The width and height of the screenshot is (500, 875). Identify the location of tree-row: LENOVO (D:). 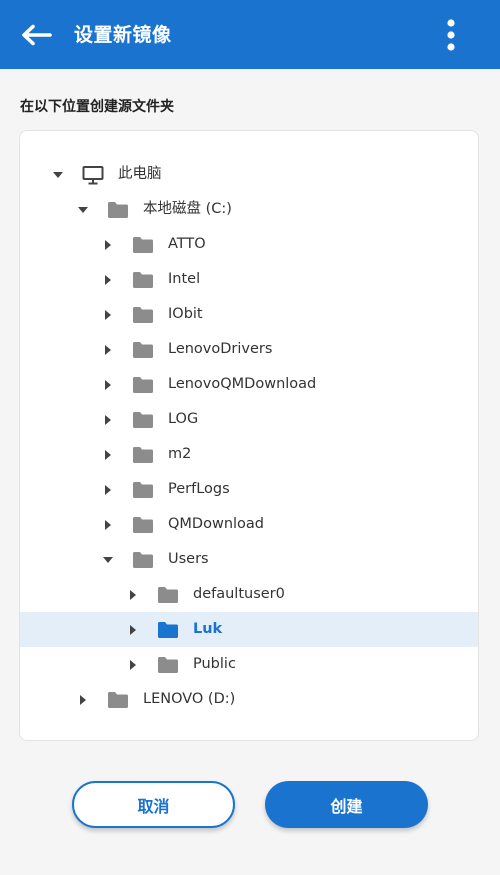
(249, 699).